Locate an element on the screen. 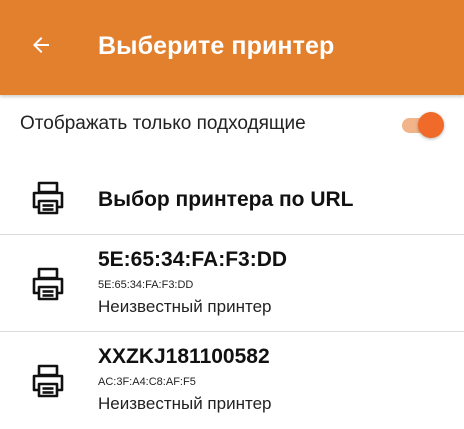 The height and width of the screenshot is (429, 464). filter-row: Отображать только подходящие is located at coordinates (232, 125).